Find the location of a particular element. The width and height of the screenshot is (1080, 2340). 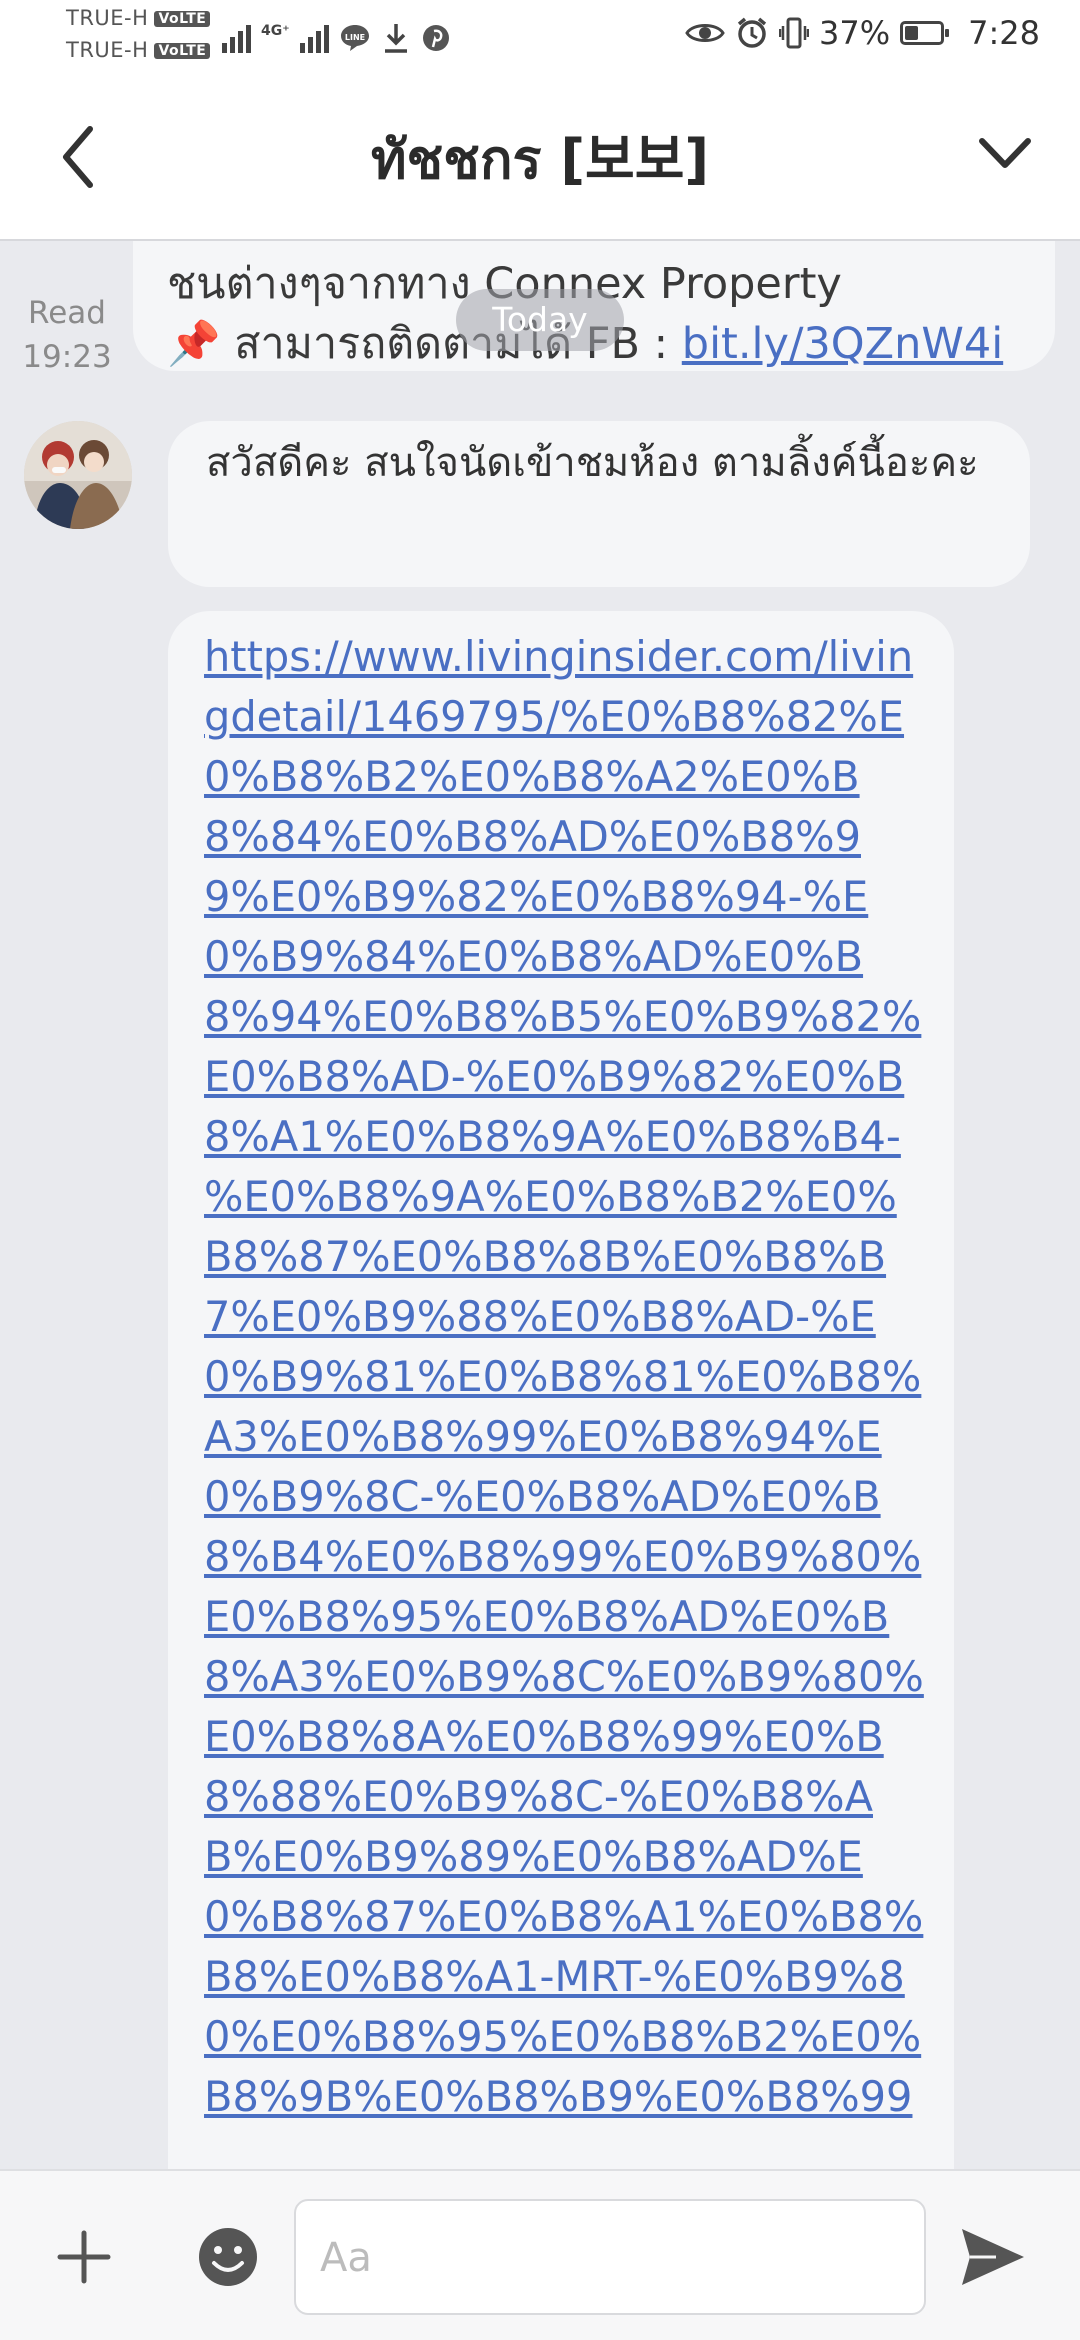

chevron-down-icon is located at coordinates (1005, 153).